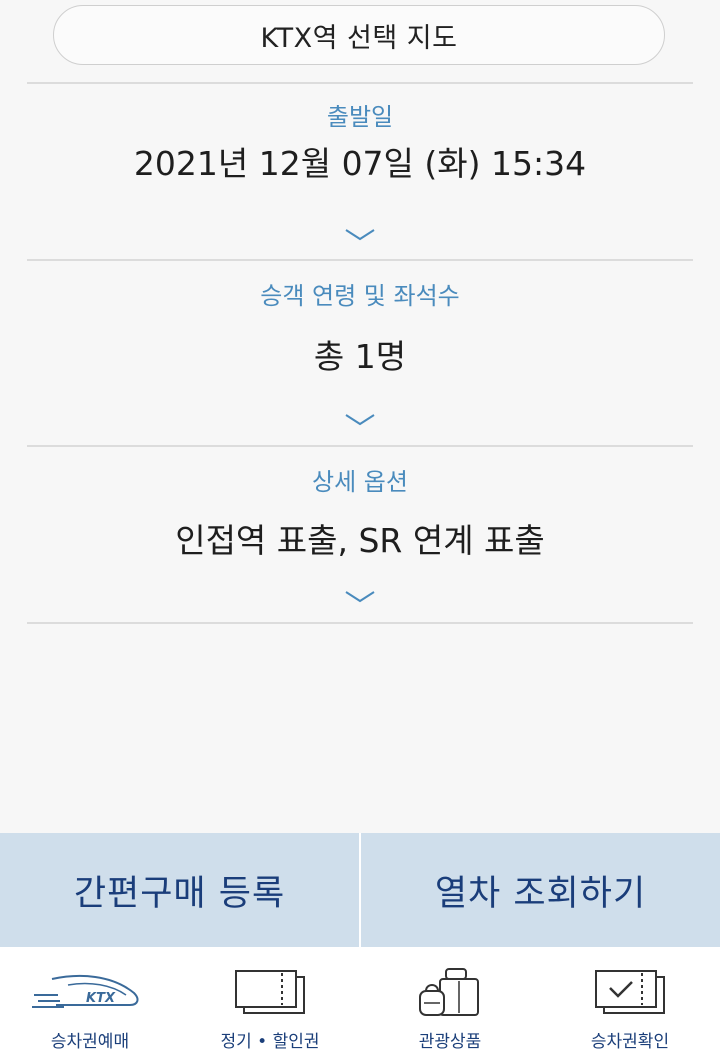  What do you see at coordinates (360, 890) in the screenshot?
I see `action-bar: 간편구매 등록 열차 조회하기` at bounding box center [360, 890].